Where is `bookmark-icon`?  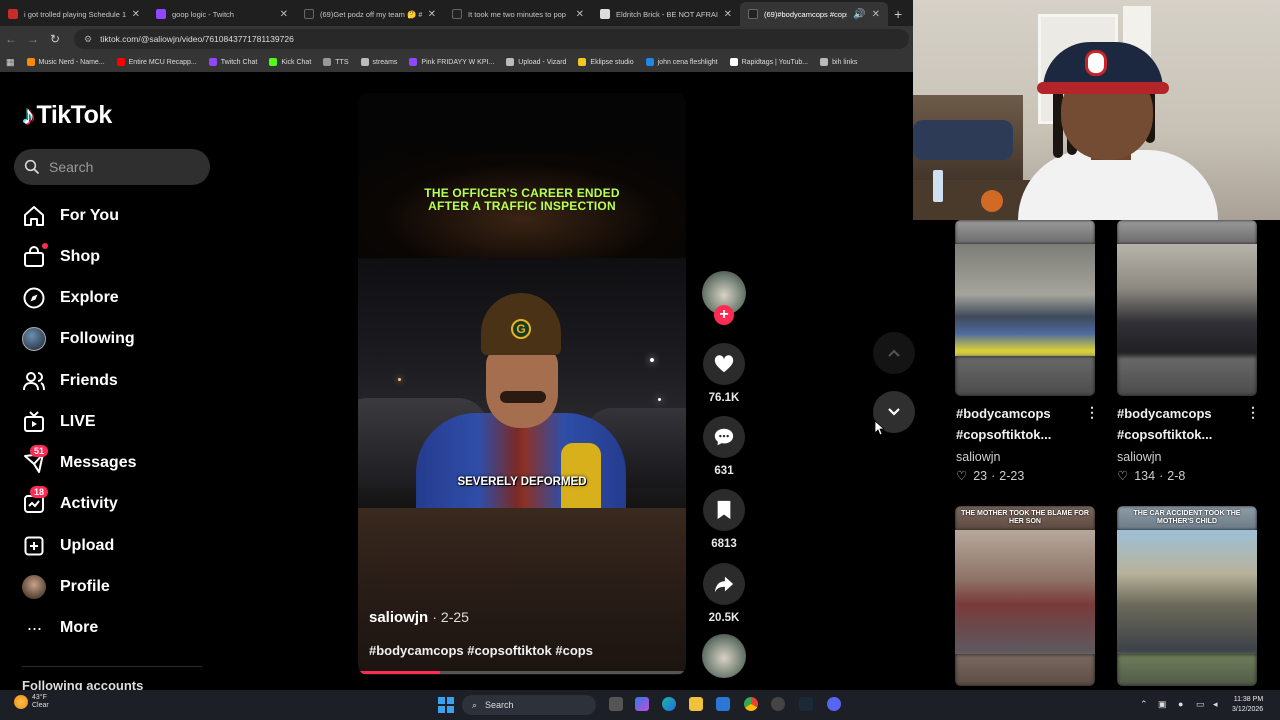 bookmark-icon is located at coordinates (724, 510).